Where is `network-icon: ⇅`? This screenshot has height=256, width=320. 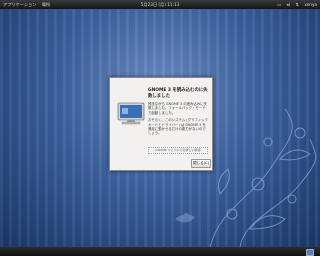
network-icon: ⇅ is located at coordinates (298, 4).